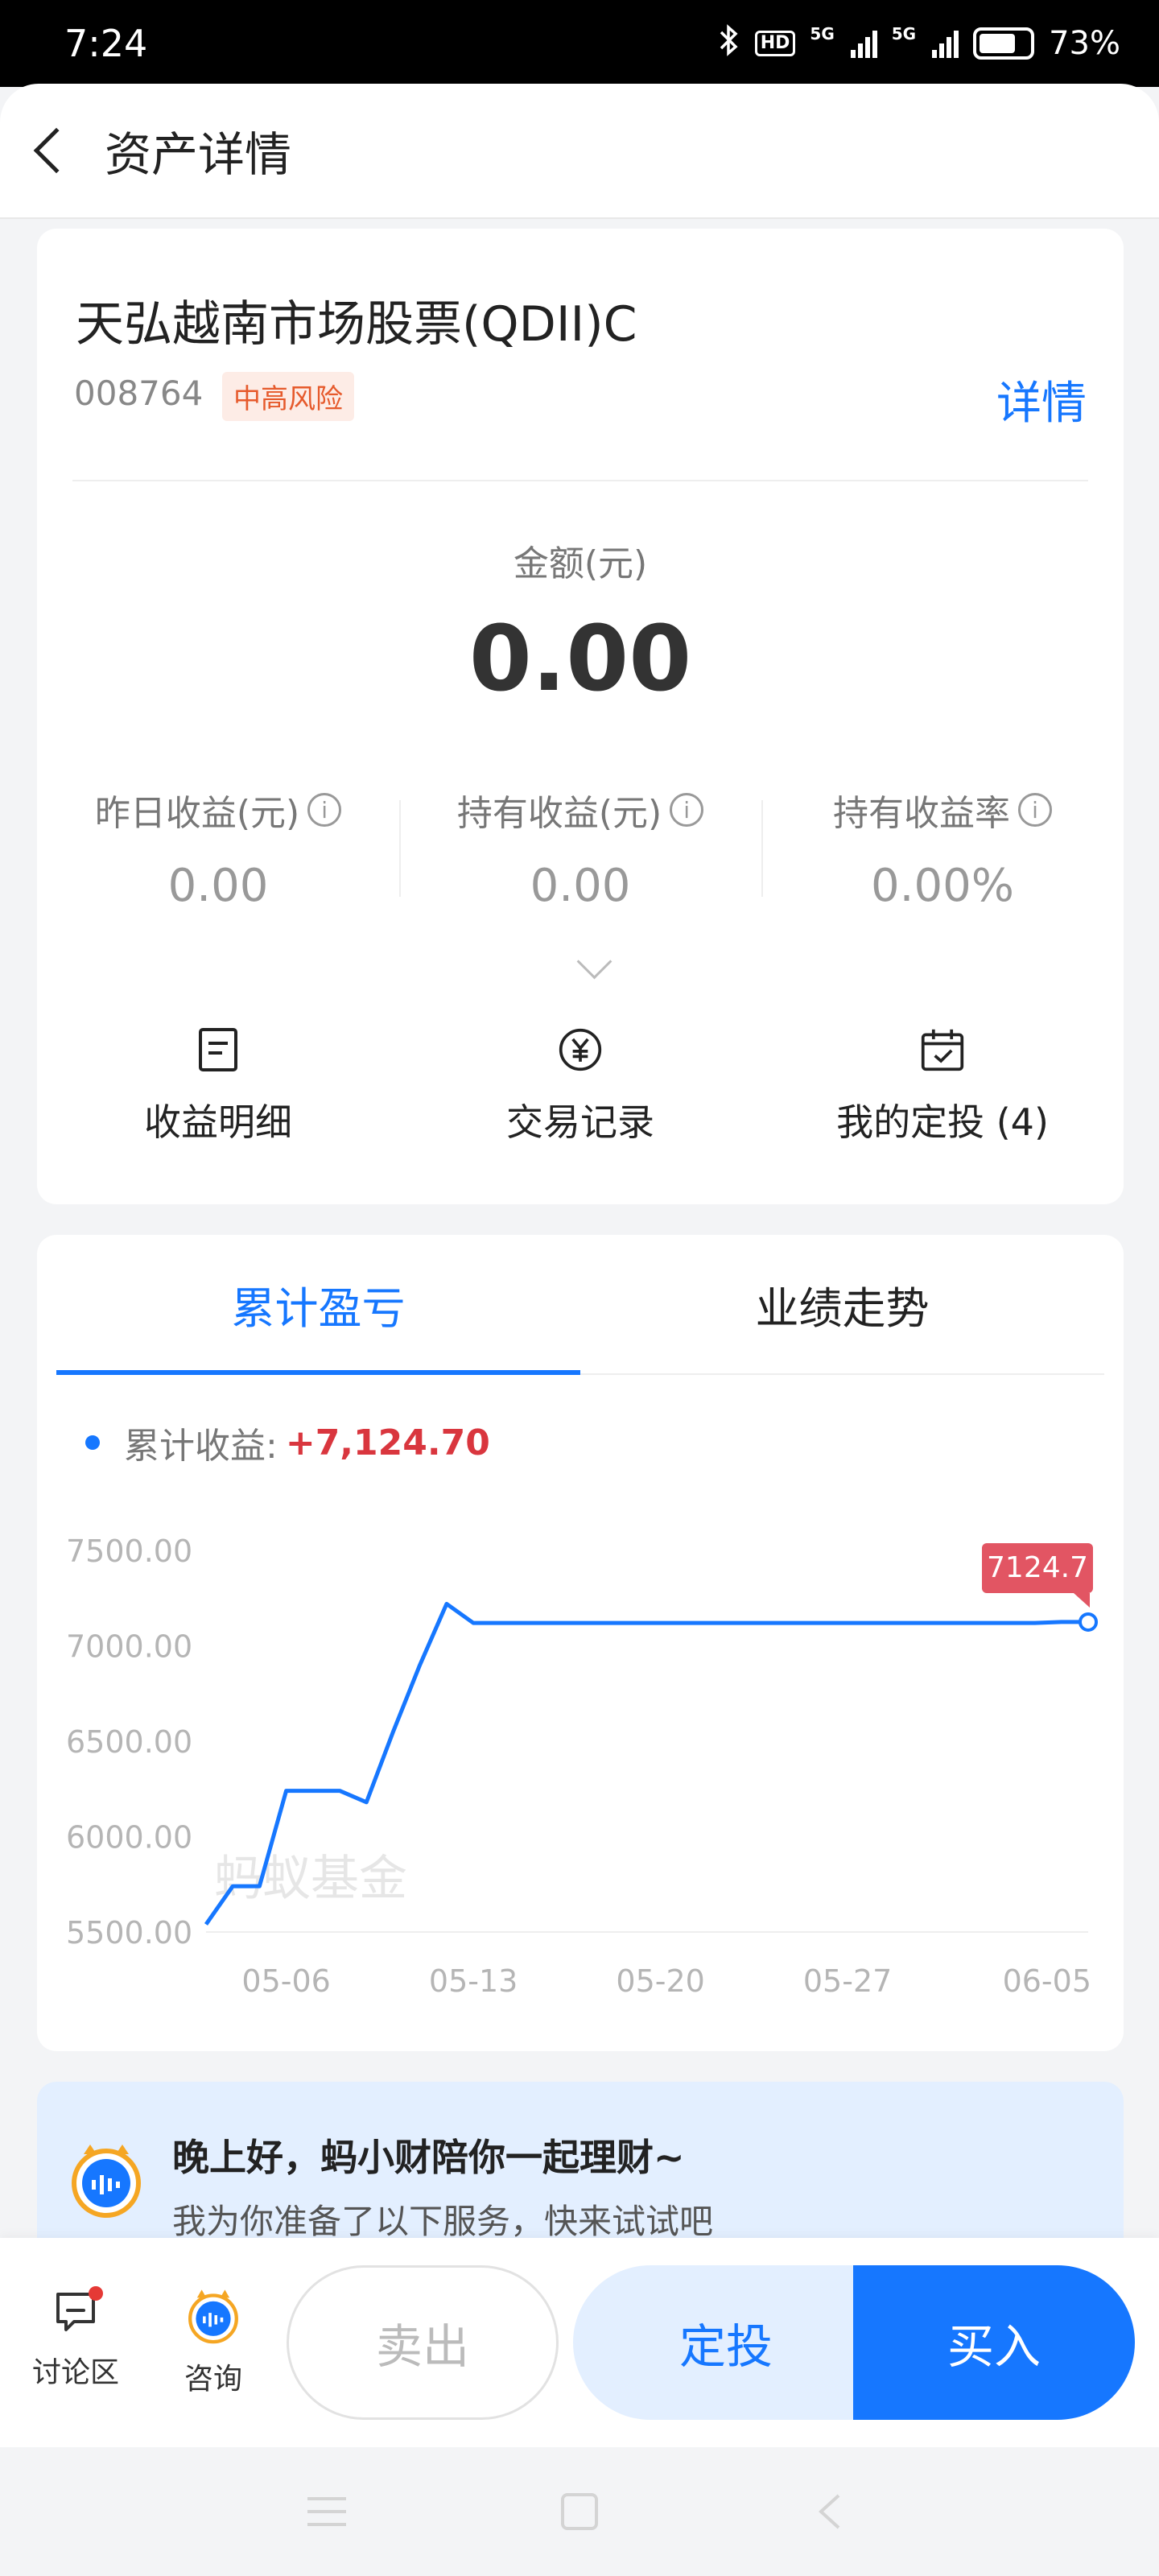  What do you see at coordinates (423, 2342) in the screenshot?
I see `sell-button: 卖出` at bounding box center [423, 2342].